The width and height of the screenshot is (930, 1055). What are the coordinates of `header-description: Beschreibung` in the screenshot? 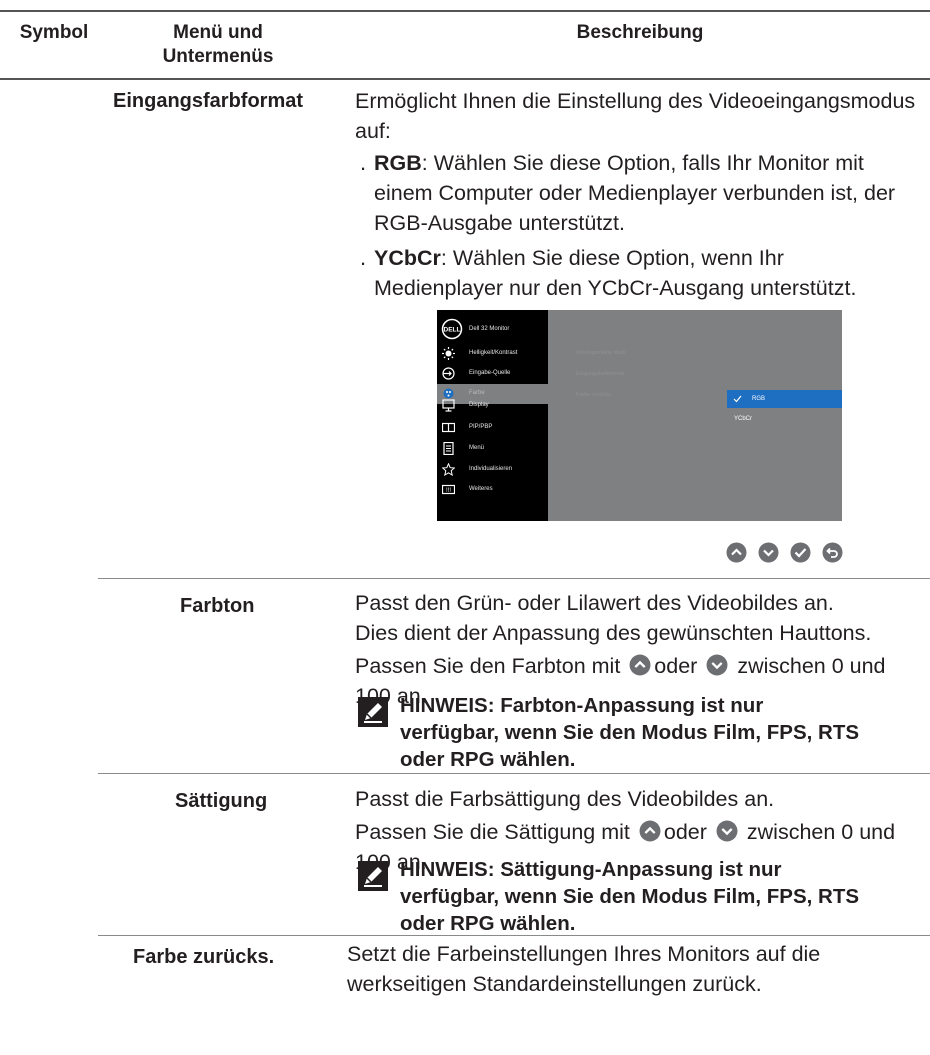 It's located at (640, 32).